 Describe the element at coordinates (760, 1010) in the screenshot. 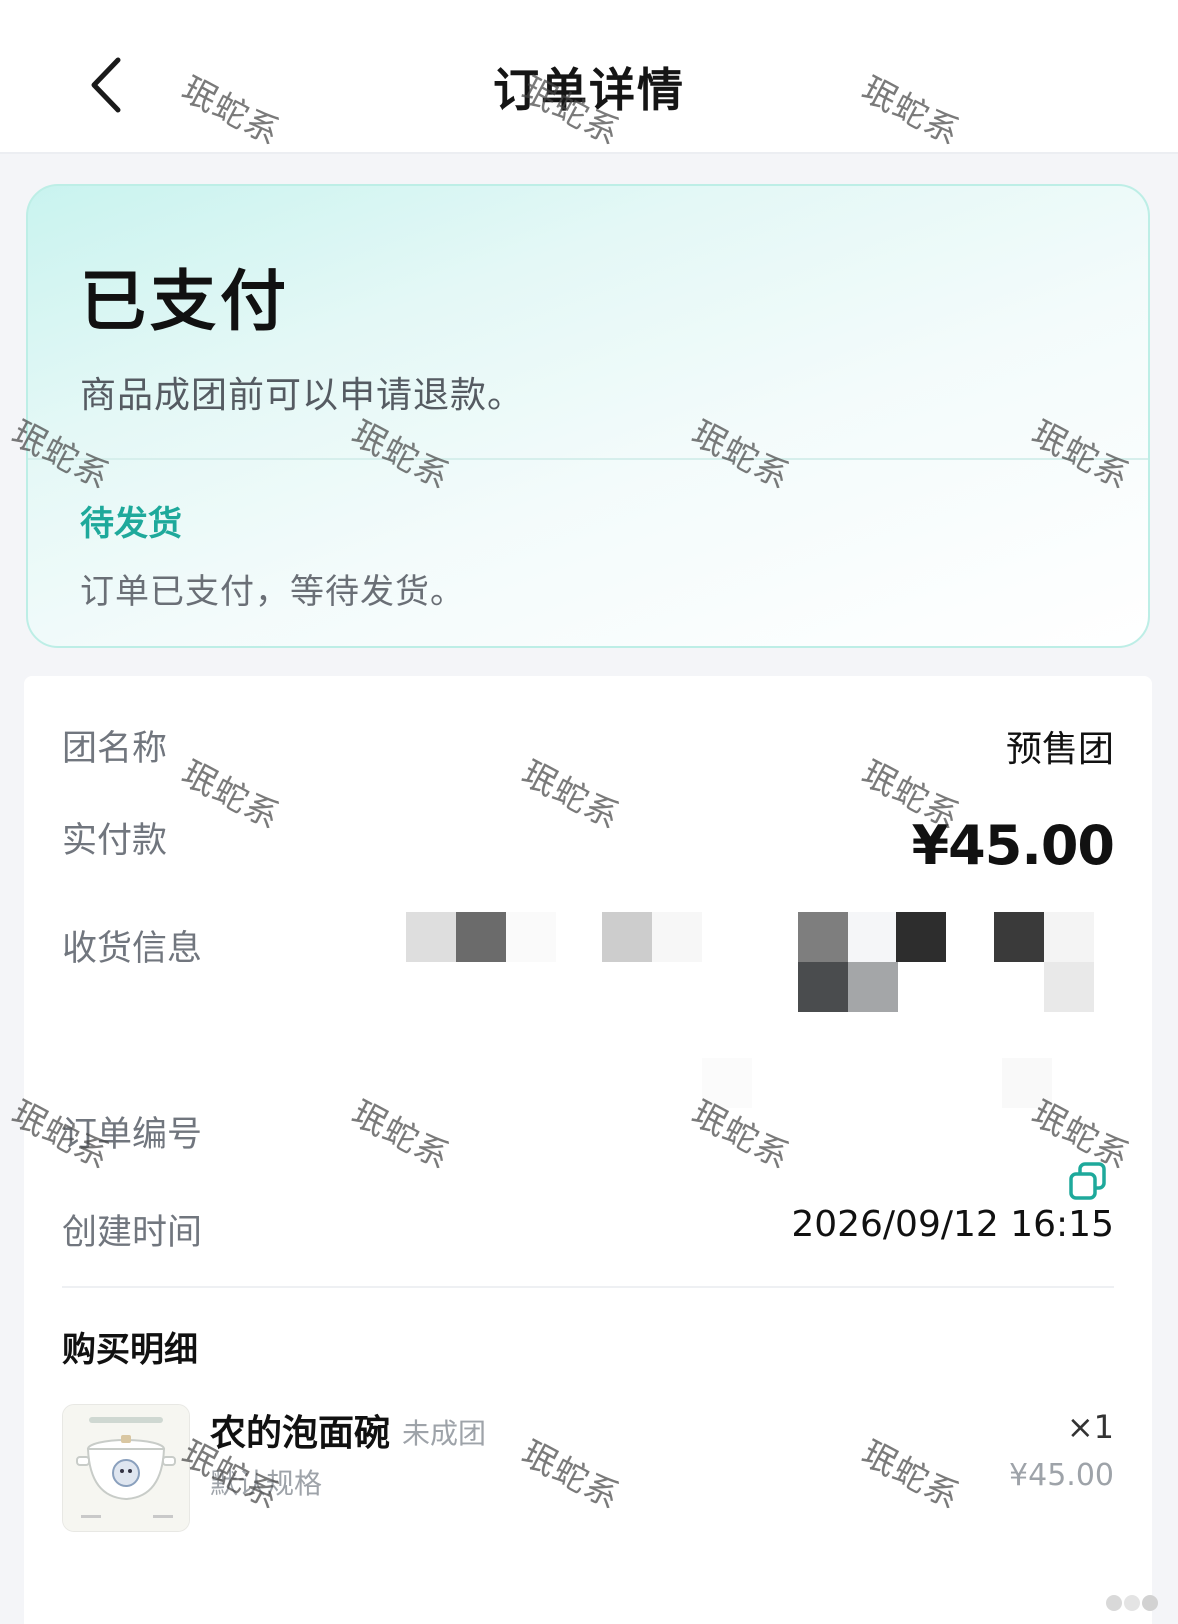

I see `redacted-shipping-info` at that location.